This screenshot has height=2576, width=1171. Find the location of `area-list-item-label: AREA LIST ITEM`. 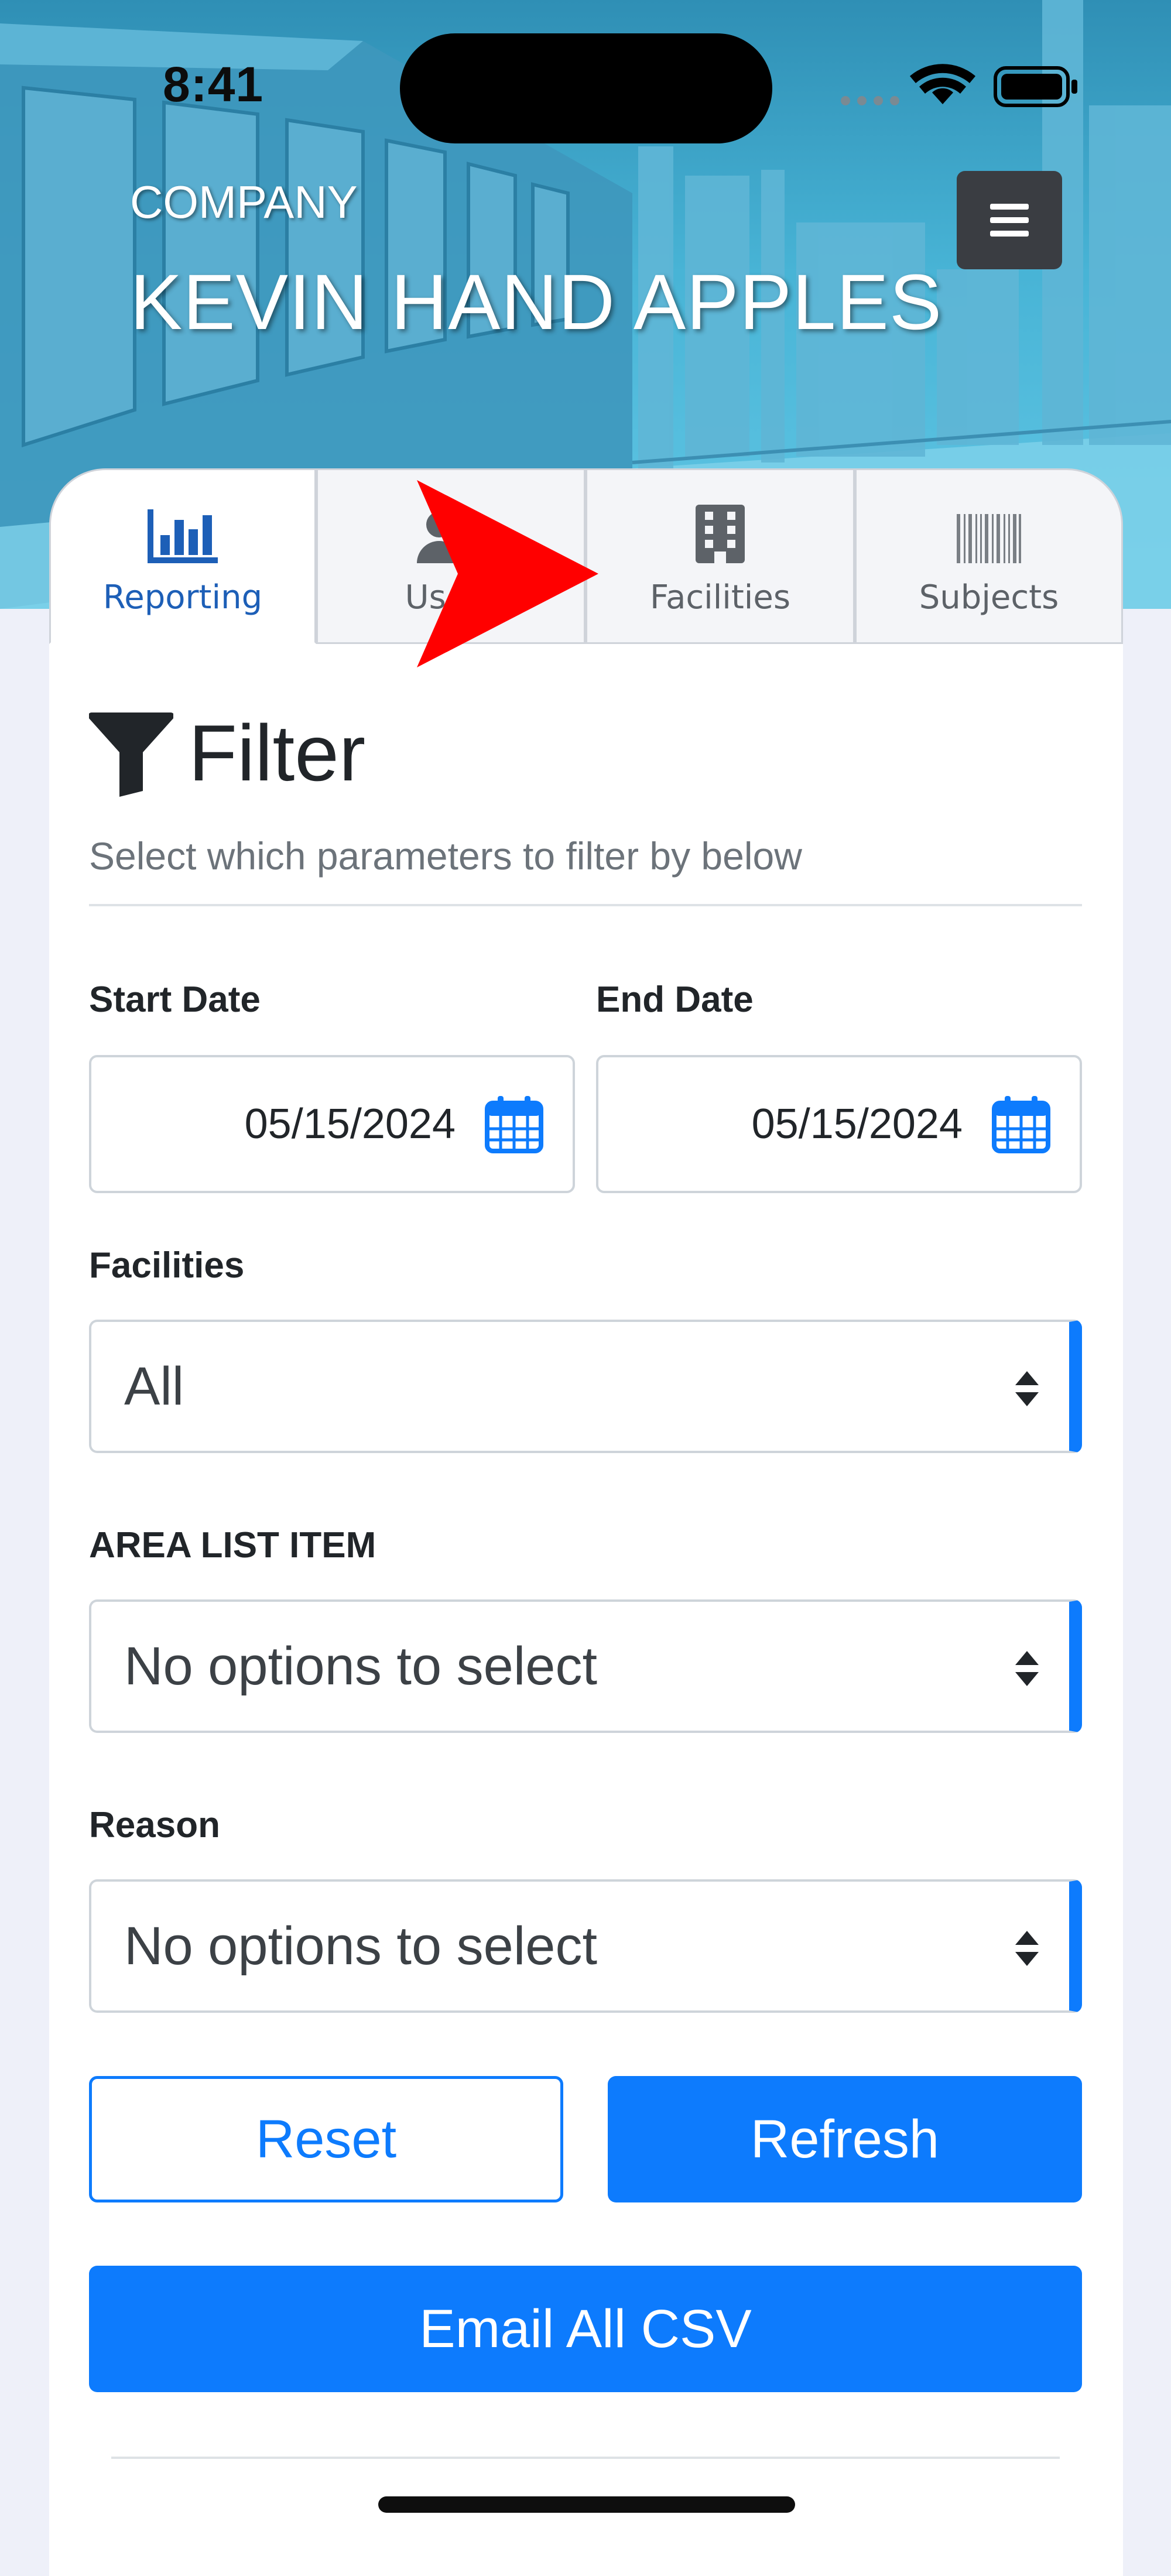

area-list-item-label: AREA LIST ITEM is located at coordinates (232, 1545).